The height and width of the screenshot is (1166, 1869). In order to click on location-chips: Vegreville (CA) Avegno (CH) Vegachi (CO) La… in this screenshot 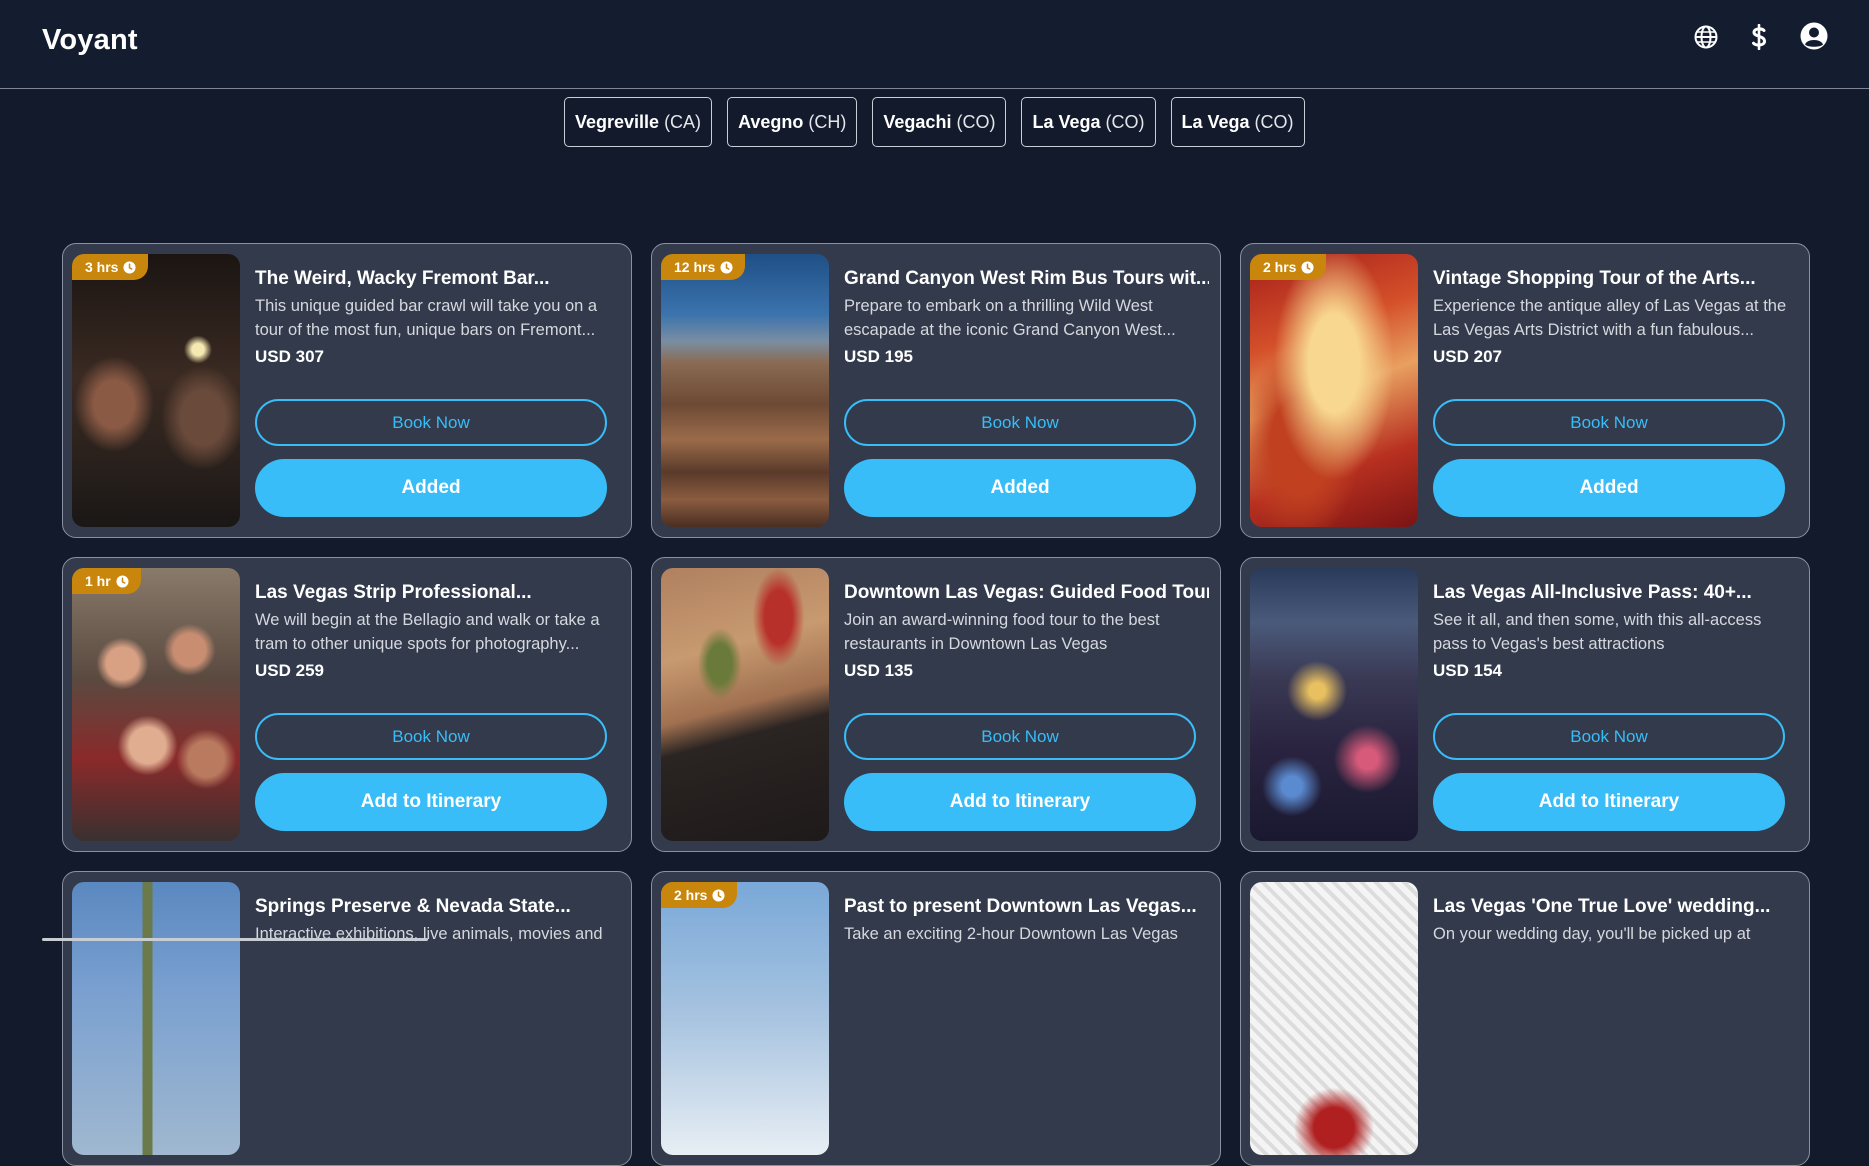, I will do `click(934, 122)`.